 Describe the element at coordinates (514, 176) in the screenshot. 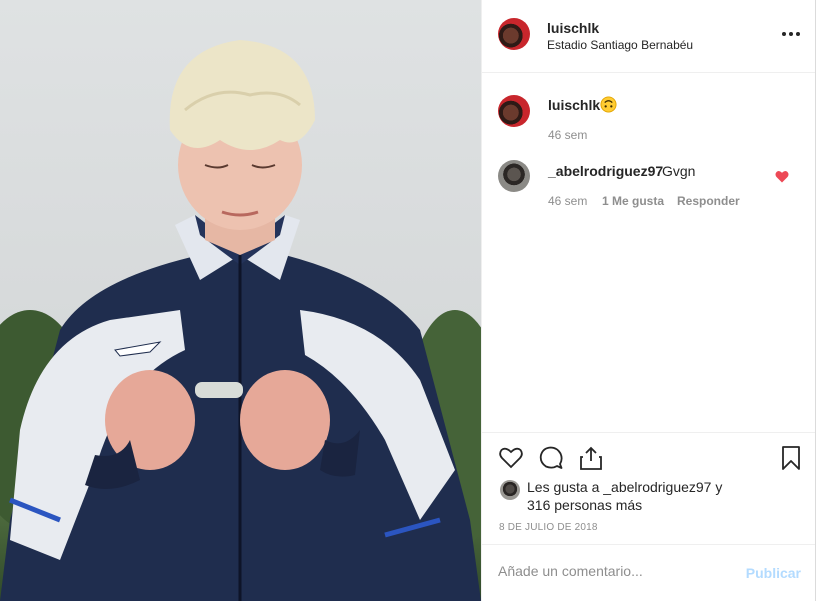

I see `commenter-avatar` at that location.